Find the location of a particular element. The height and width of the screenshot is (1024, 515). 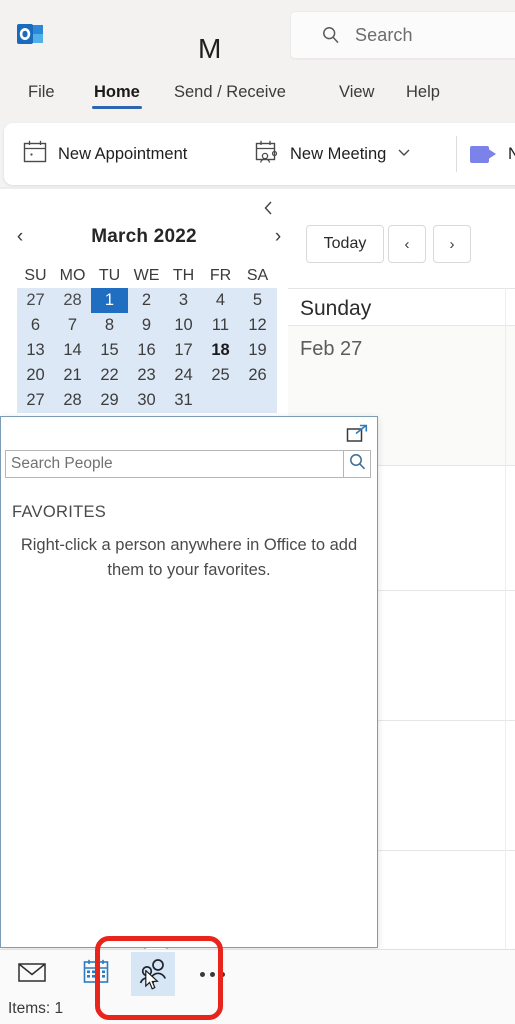

day-cell: 29 is located at coordinates (109, 400).